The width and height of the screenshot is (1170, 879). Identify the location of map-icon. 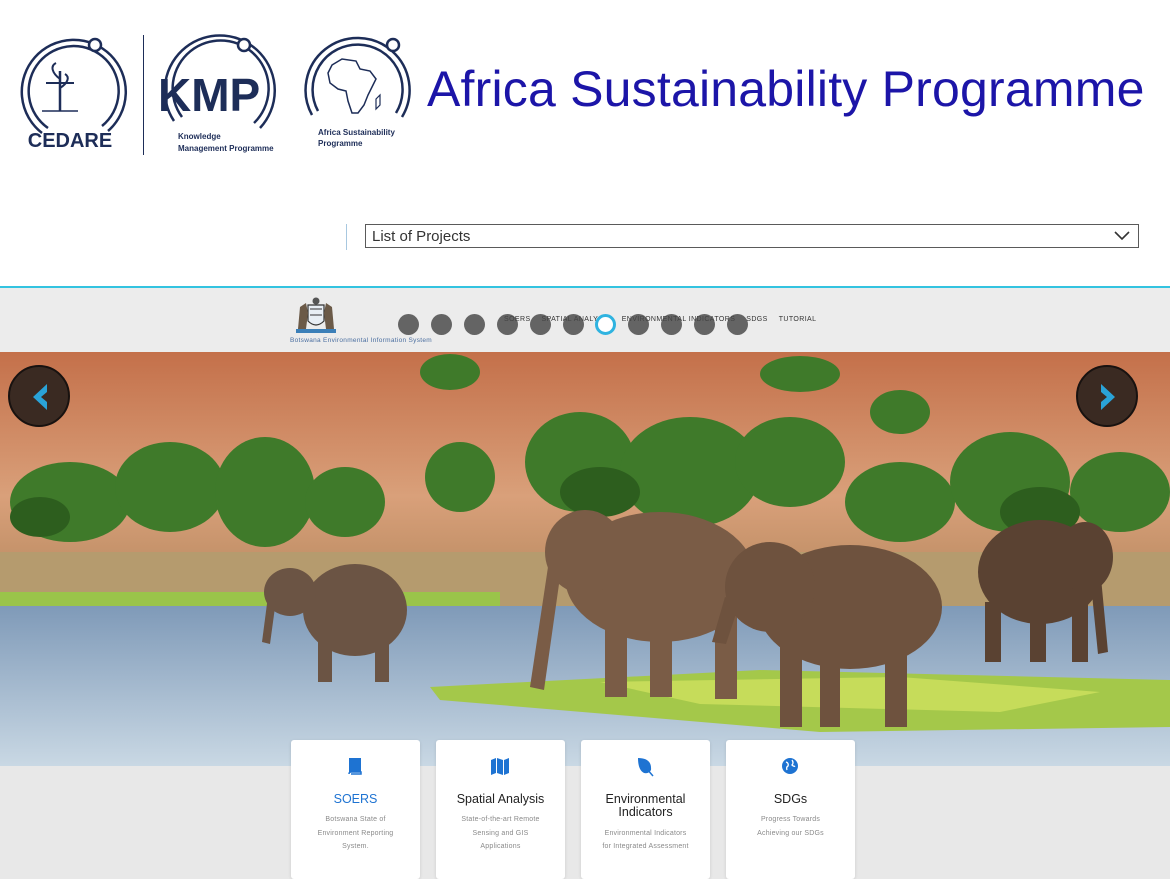
(500, 766).